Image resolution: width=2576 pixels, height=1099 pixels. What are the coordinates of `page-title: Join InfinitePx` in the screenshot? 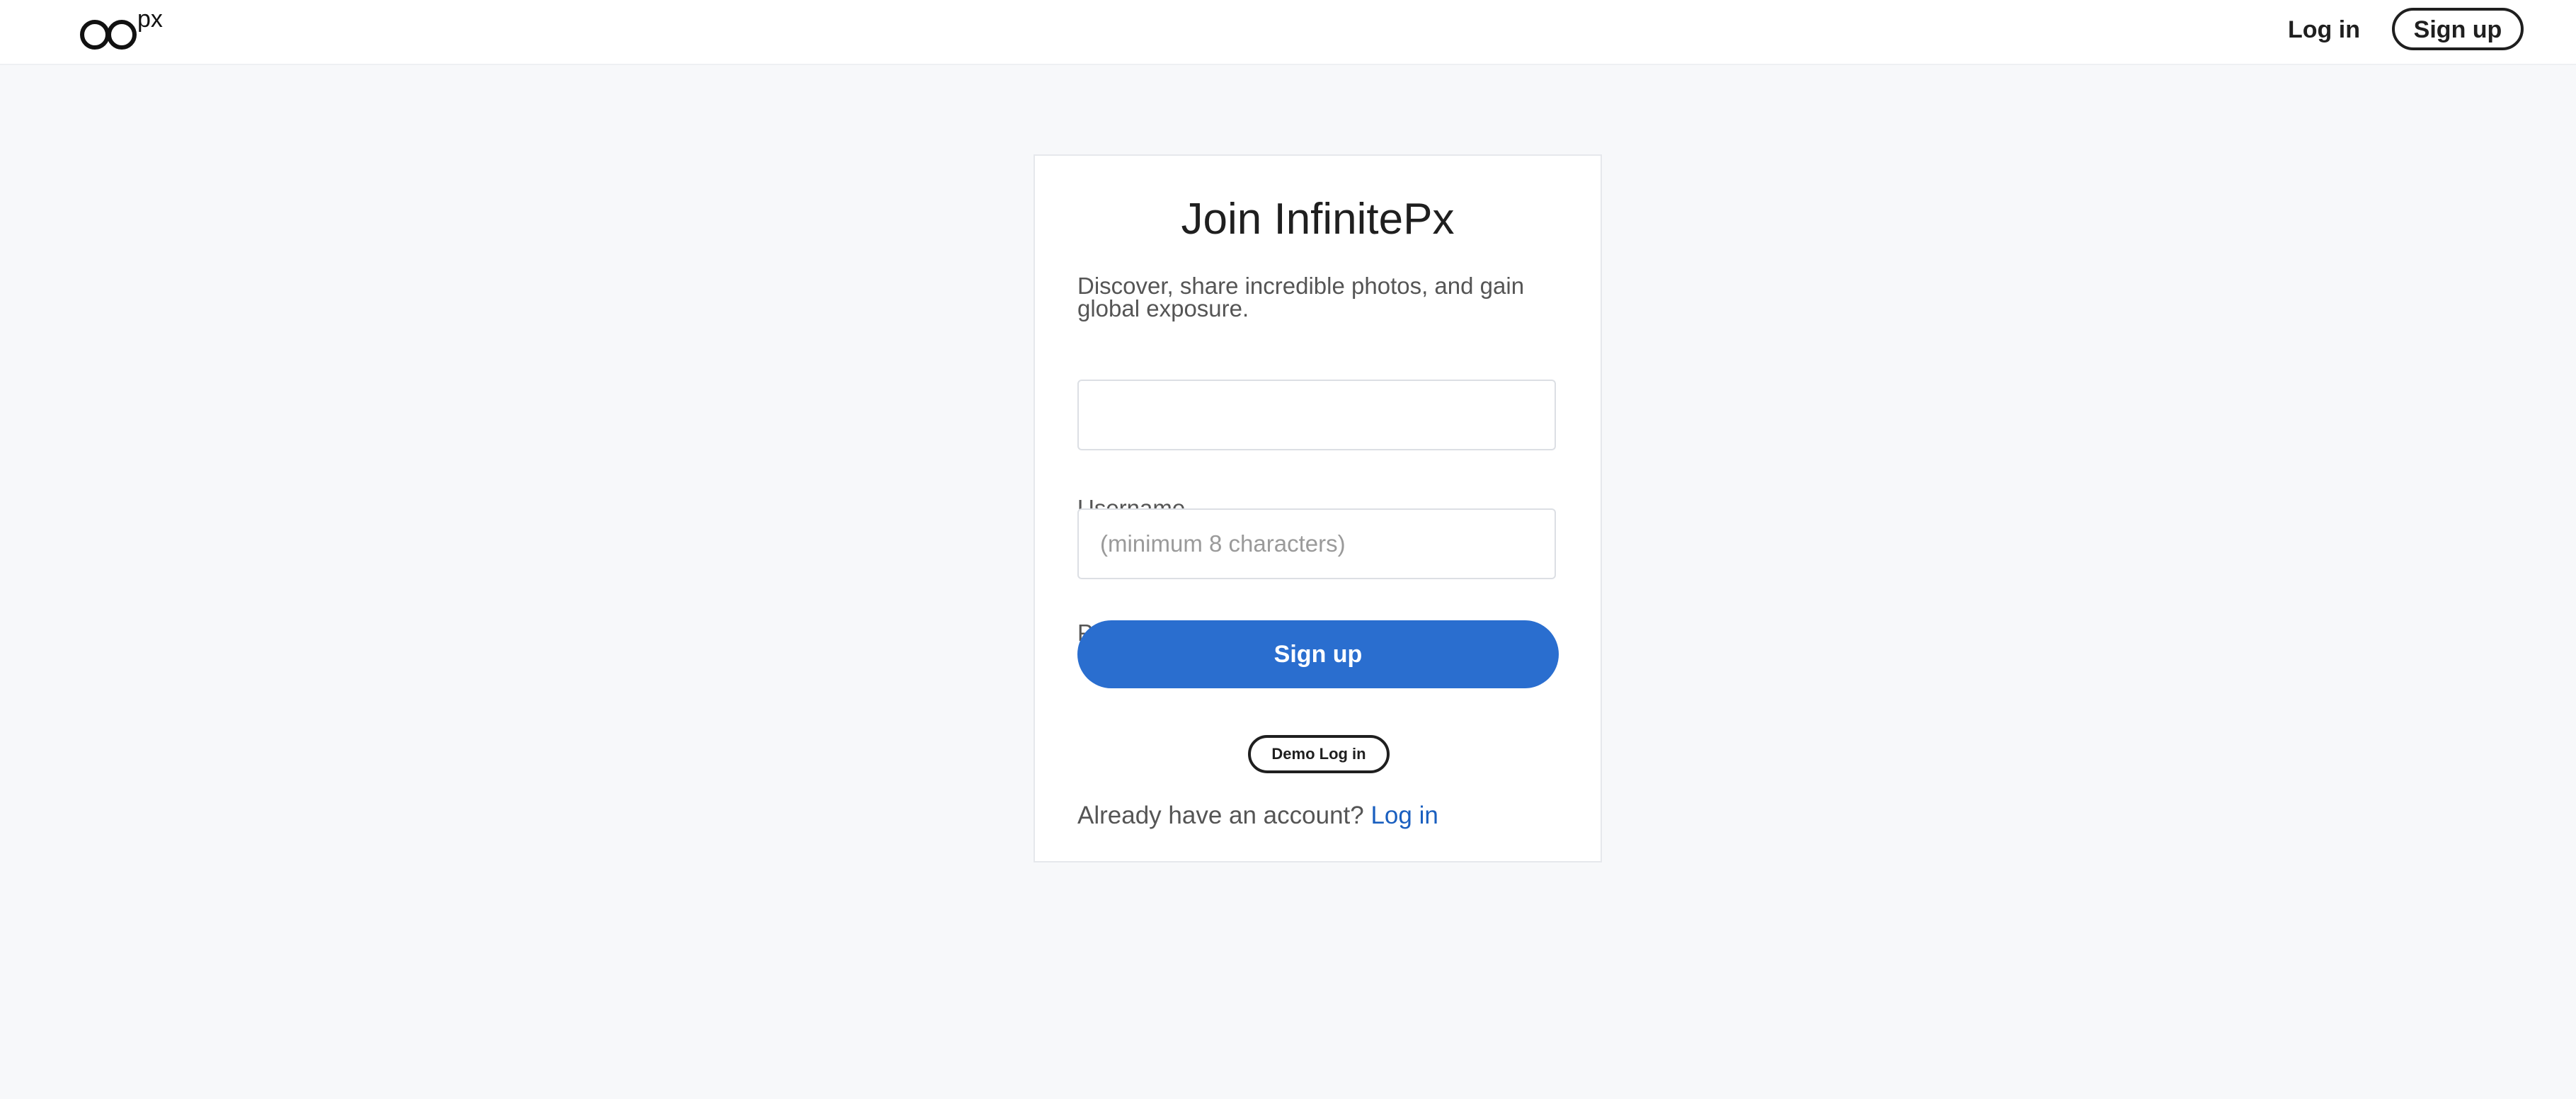 It's located at (1318, 220).